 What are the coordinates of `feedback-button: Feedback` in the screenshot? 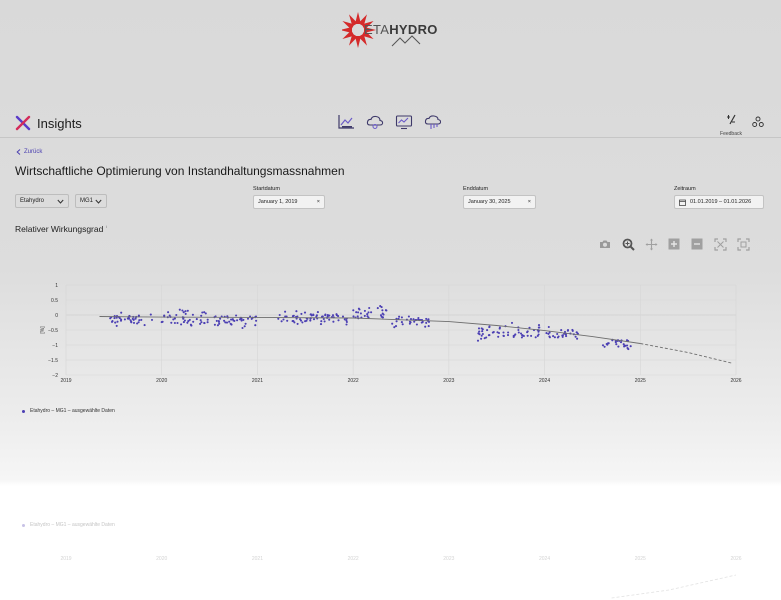 It's located at (731, 124).